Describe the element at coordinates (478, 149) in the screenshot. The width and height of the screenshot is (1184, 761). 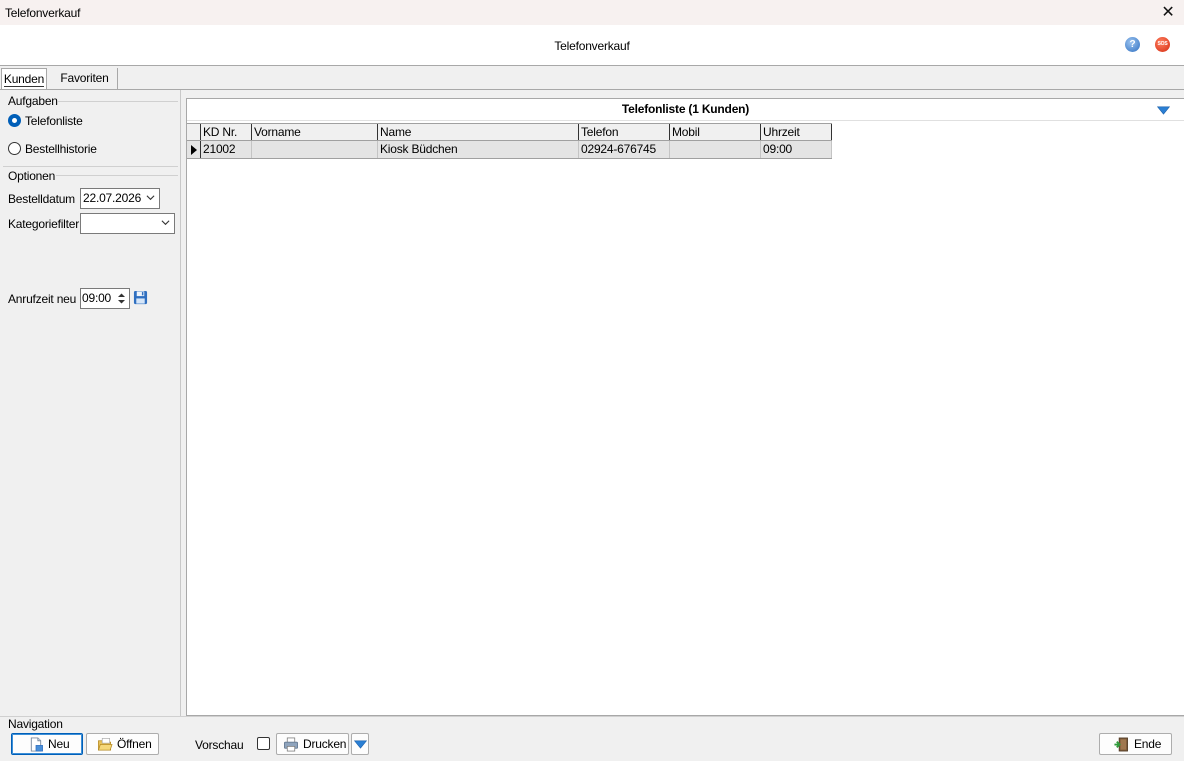
I see `cell-name: Kiosk Büdchen` at that location.